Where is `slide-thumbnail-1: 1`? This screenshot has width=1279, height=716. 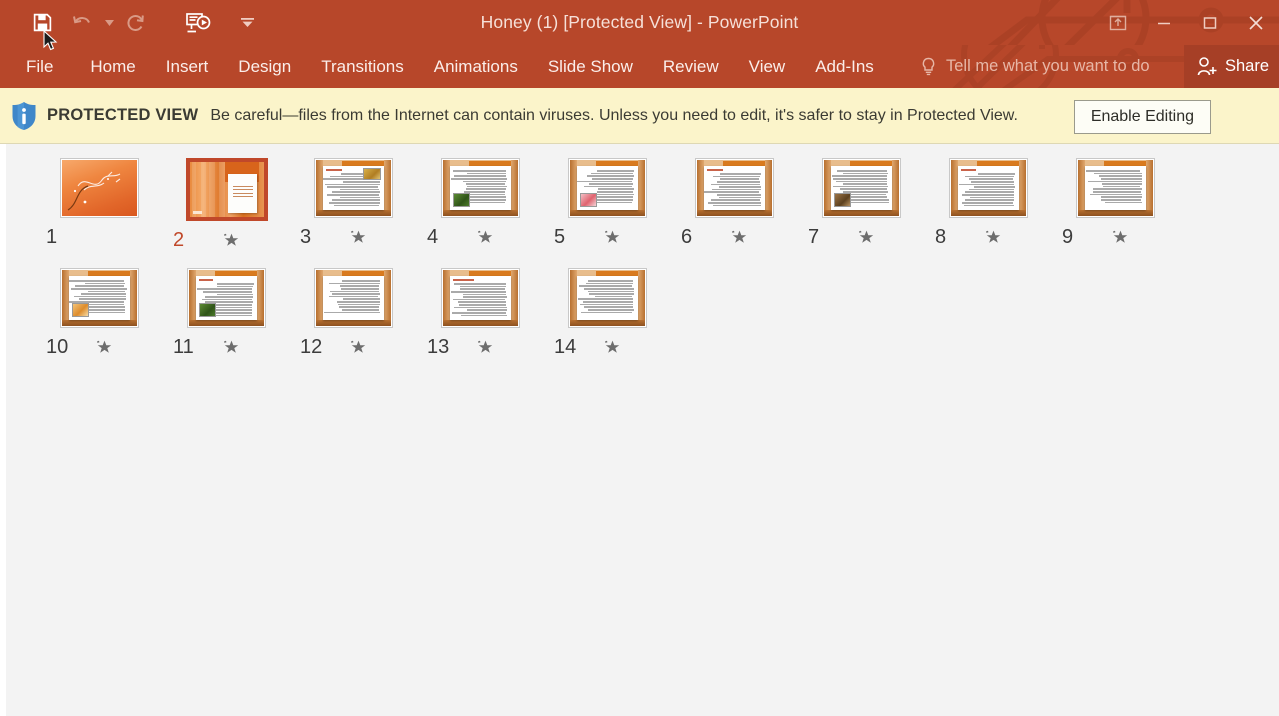 slide-thumbnail-1: 1 is located at coordinates (99, 205).